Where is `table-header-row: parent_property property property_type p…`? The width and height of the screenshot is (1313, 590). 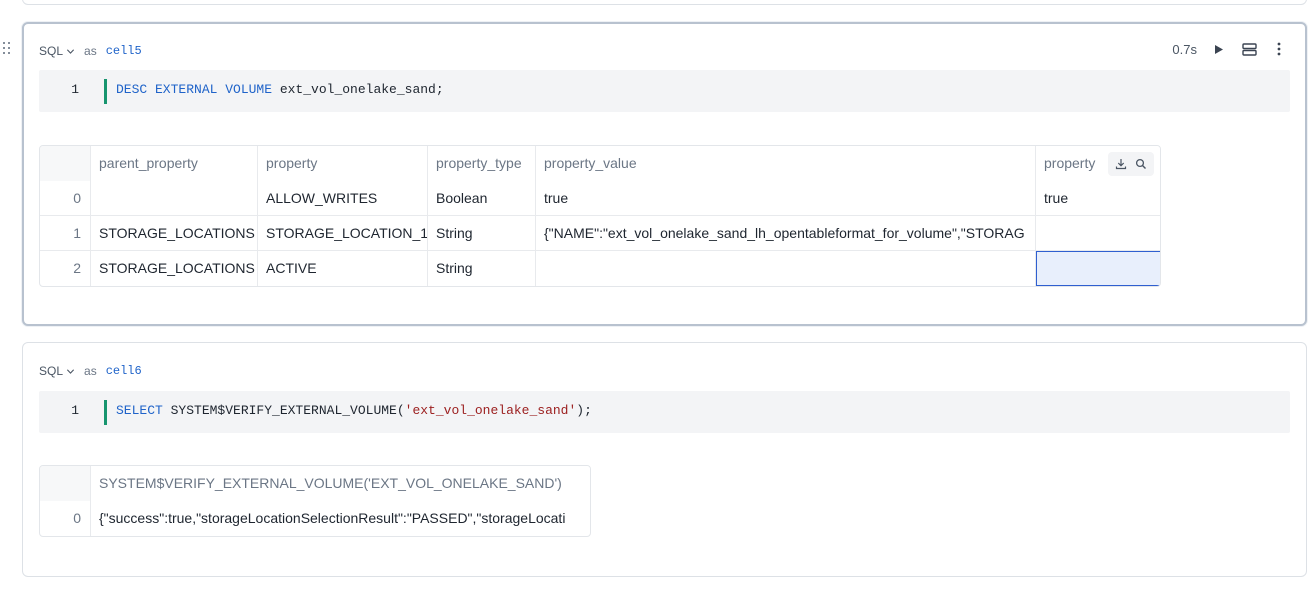 table-header-row: parent_property property property_type p… is located at coordinates (600, 163).